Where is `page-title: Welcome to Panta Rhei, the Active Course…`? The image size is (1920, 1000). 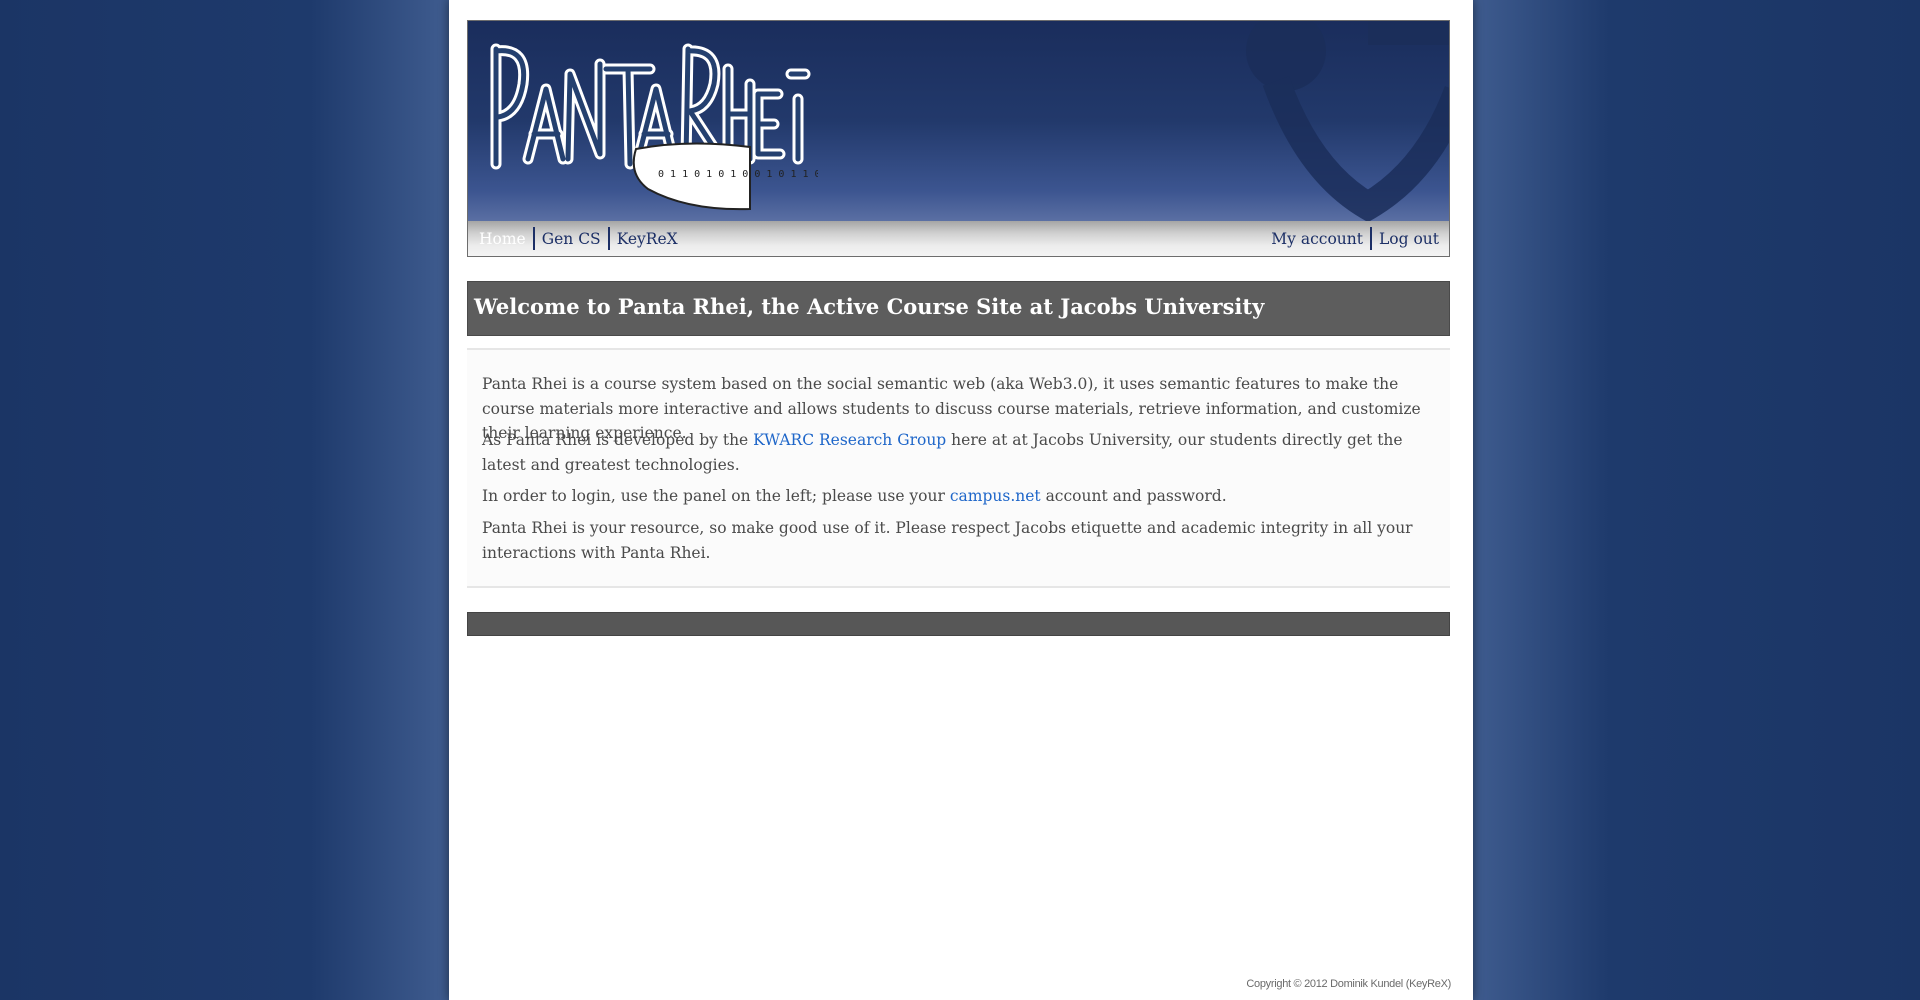 page-title: Welcome to Panta Rhei, the Active Course… is located at coordinates (869, 306).